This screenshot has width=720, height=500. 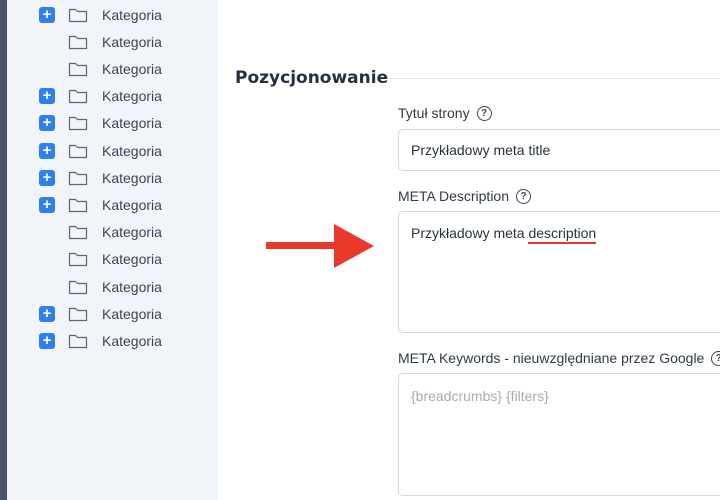 What do you see at coordinates (320, 246) in the screenshot?
I see `red-arrow-icon` at bounding box center [320, 246].